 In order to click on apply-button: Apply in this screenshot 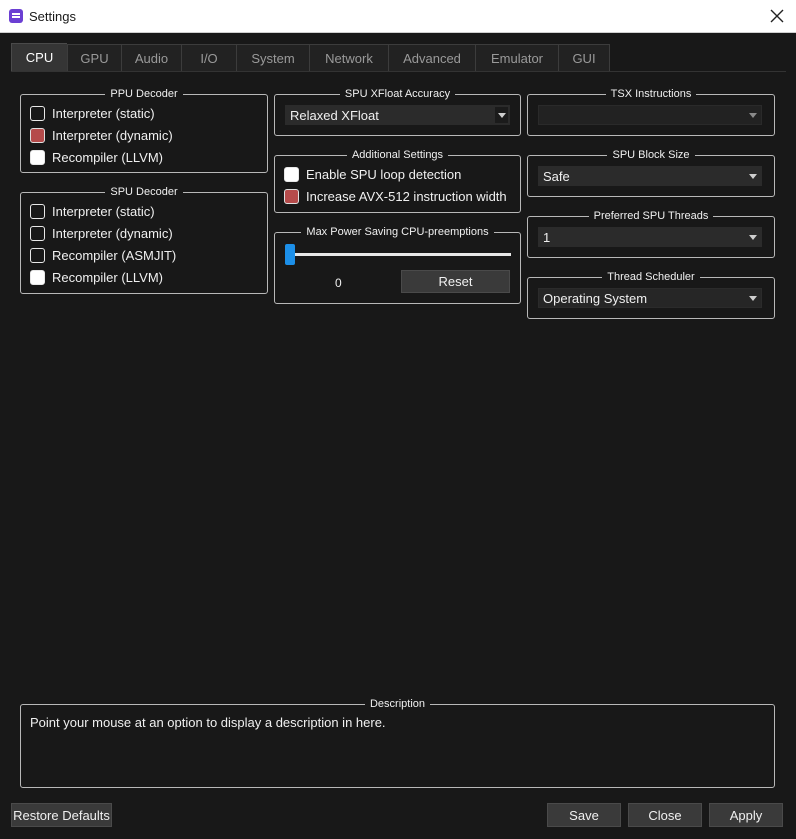, I will do `click(746, 815)`.